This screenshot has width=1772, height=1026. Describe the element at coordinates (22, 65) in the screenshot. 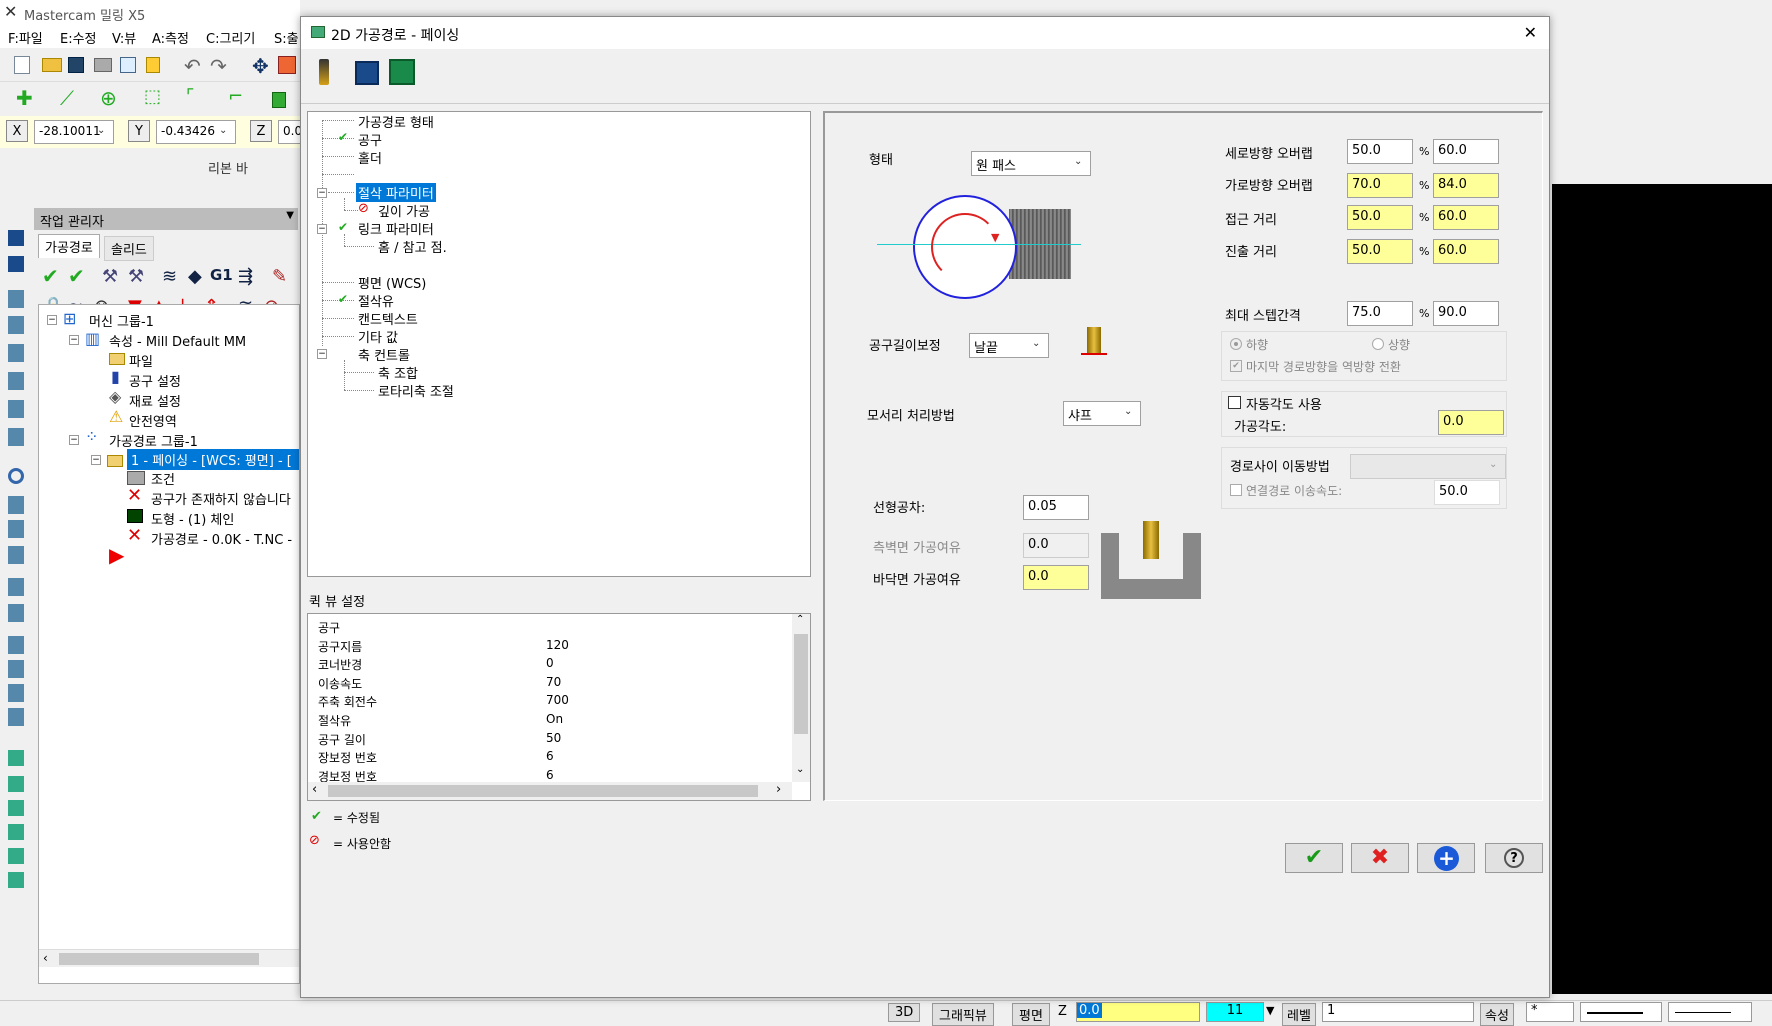

I see `new-file-icon` at that location.